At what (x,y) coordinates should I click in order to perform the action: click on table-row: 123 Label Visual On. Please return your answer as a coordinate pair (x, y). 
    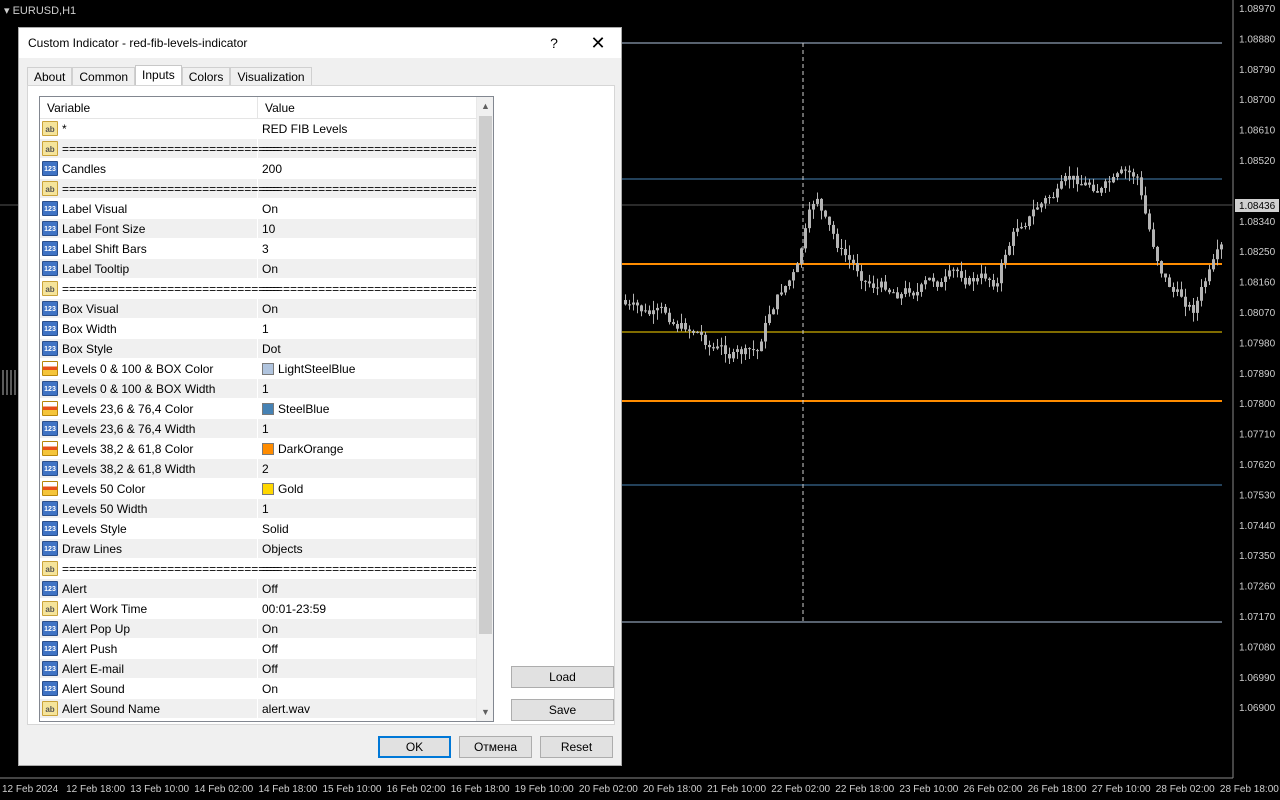
    Looking at the image, I should click on (266, 209).